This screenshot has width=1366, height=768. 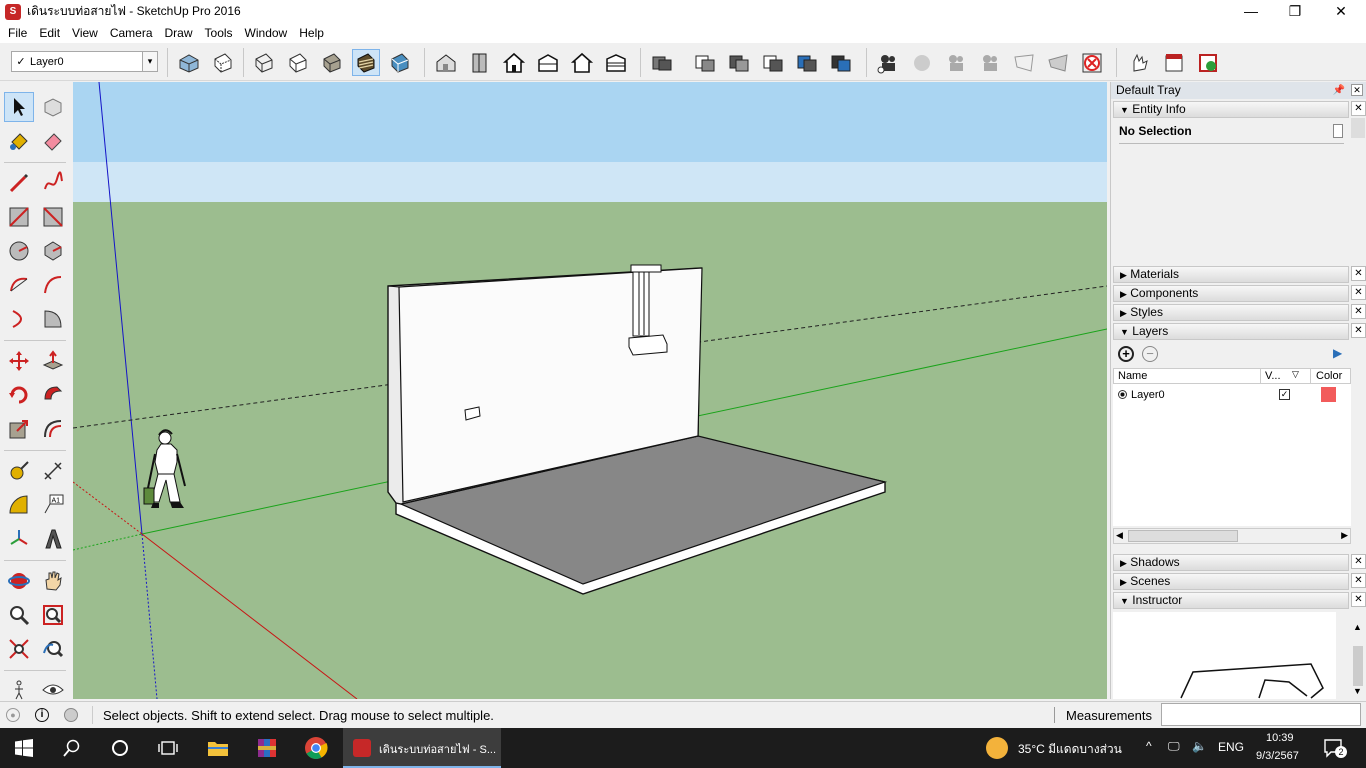 What do you see at coordinates (42, 715) in the screenshot?
I see `info-icon: i` at bounding box center [42, 715].